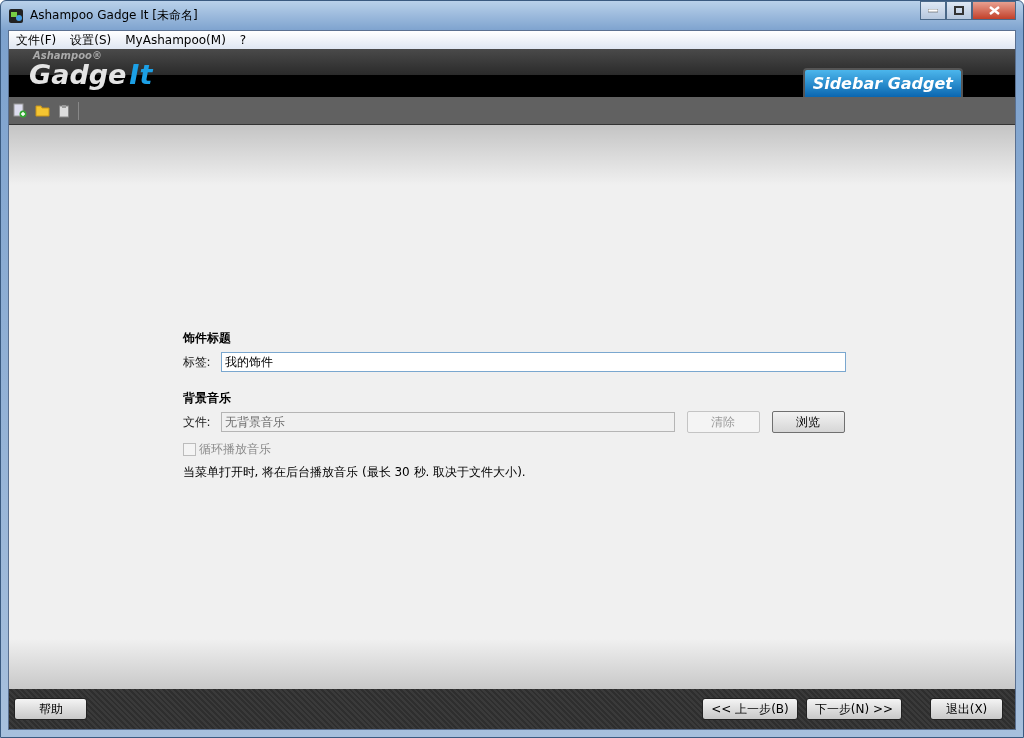  What do you see at coordinates (197, 362) in the screenshot?
I see `field-label: 标签:` at bounding box center [197, 362].